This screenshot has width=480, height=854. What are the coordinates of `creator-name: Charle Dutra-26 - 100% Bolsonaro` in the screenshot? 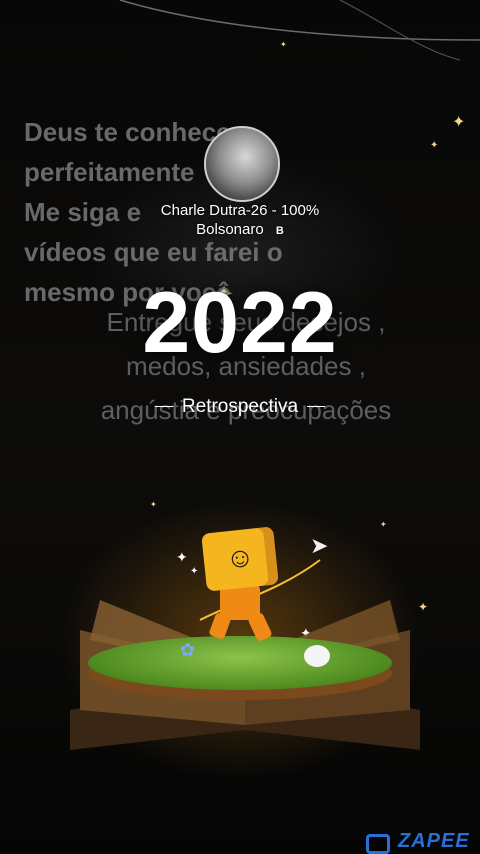 It's located at (240, 220).